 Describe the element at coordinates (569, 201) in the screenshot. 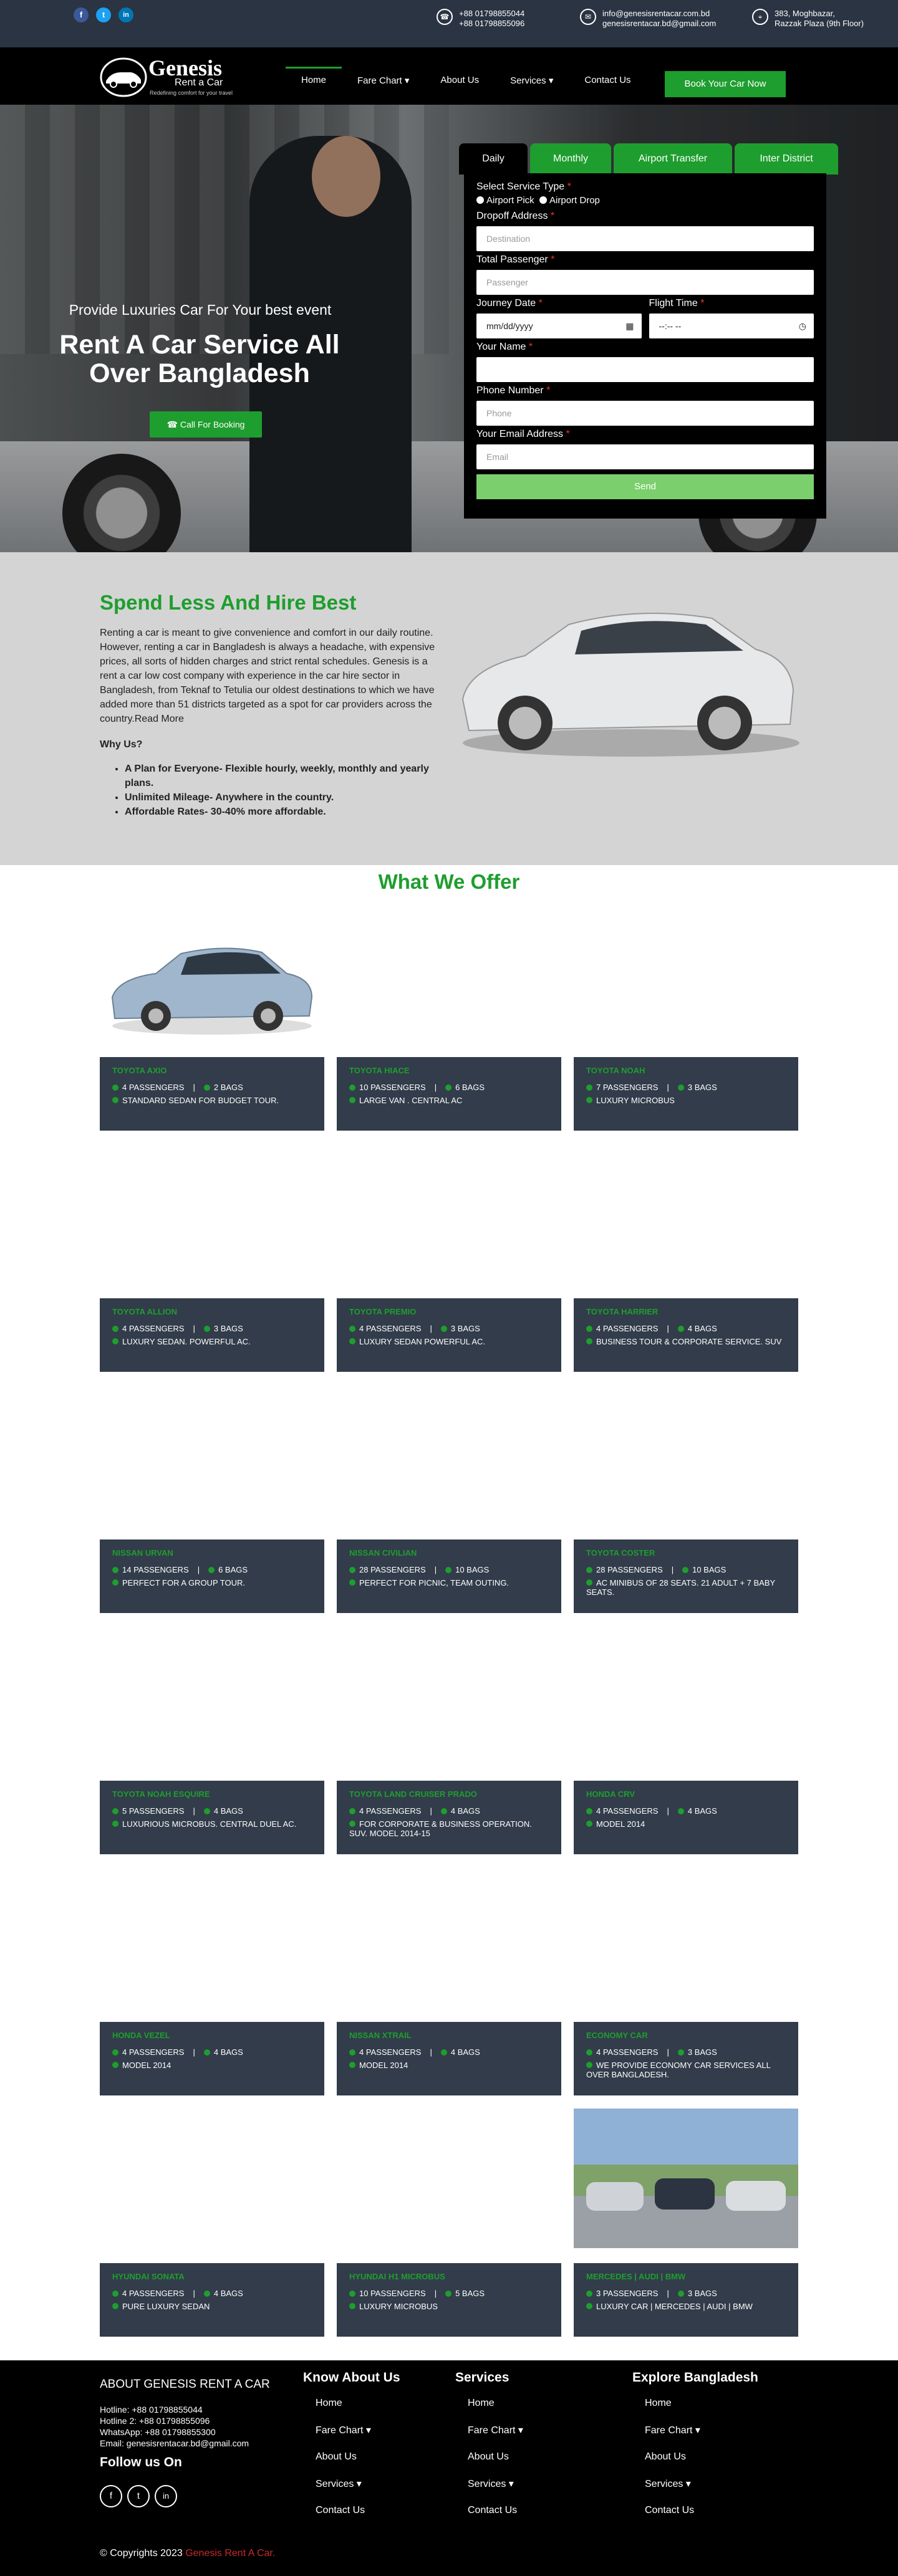

I see `airport-drop-radio: Airport Drop` at that location.